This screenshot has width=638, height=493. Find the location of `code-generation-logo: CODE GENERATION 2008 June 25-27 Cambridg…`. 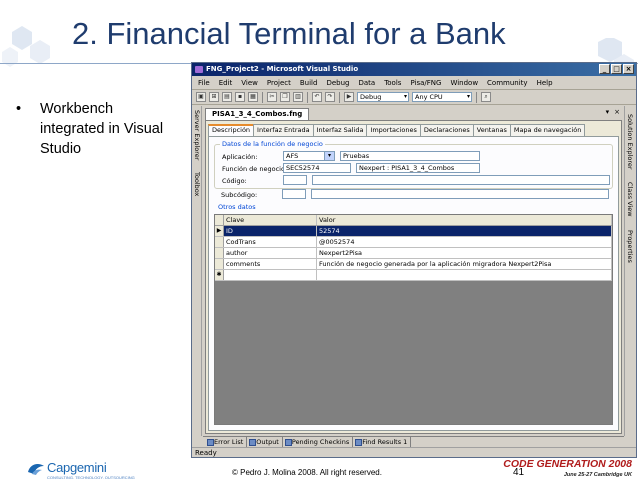

code-generation-logo: CODE GENERATION 2008 June 25-27 Cambridg… is located at coordinates (567, 473).